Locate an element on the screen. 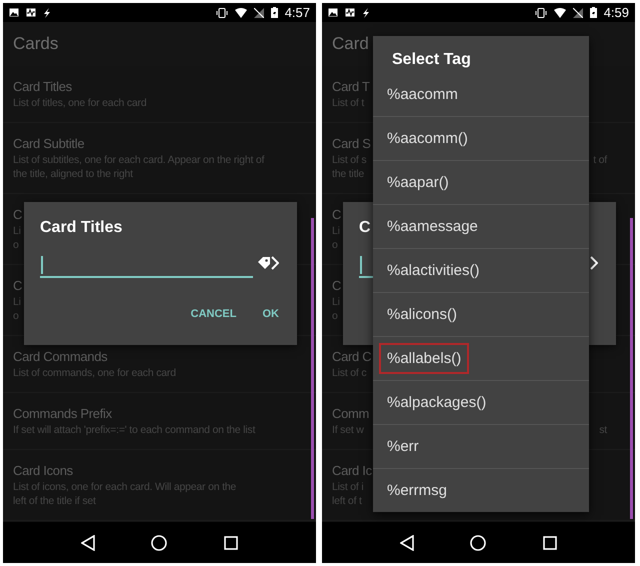 The width and height of the screenshot is (640, 566). item-title: Card Titles is located at coordinates (42, 87).